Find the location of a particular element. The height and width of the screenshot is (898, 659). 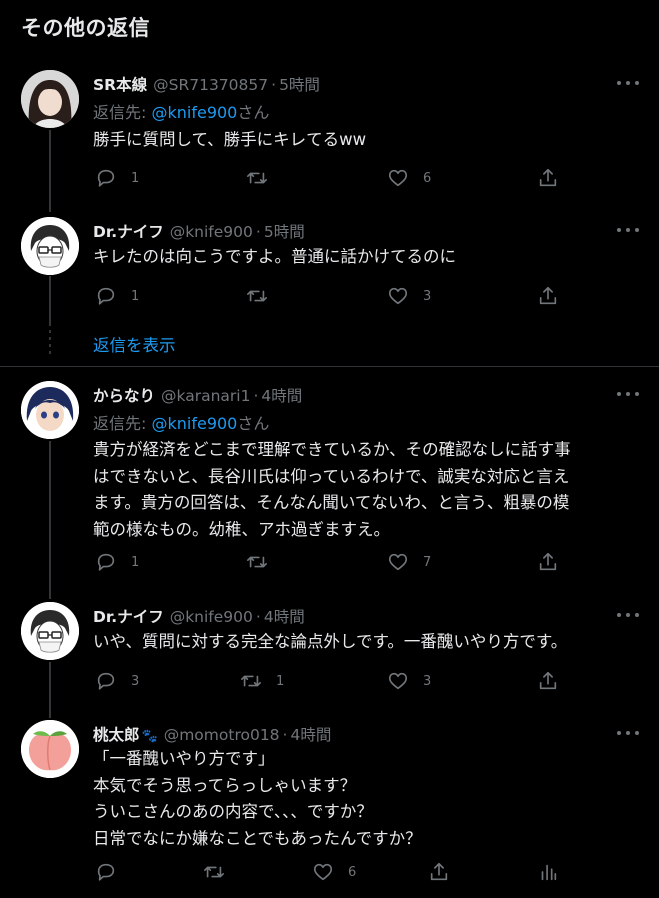

thread-dots is located at coordinates (50, 343).